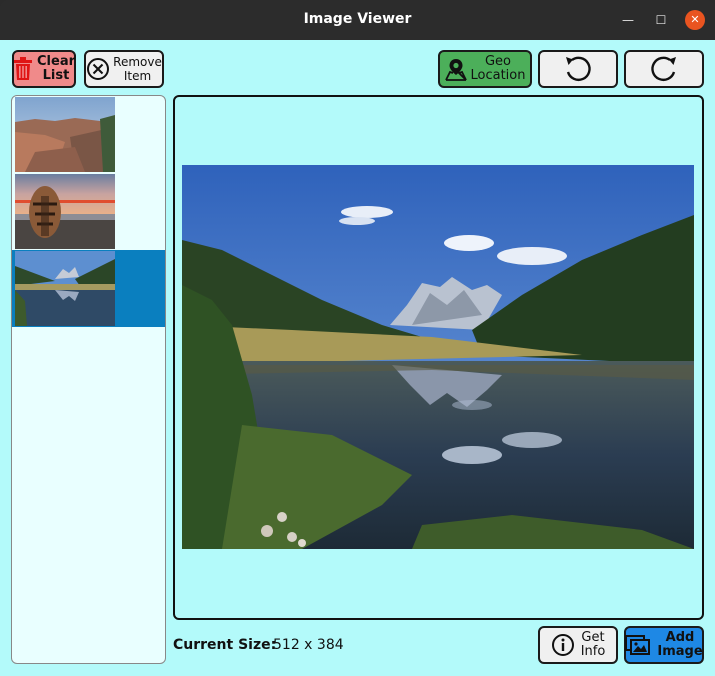  I want to click on add-image-label: Add Image, so click(679, 645).